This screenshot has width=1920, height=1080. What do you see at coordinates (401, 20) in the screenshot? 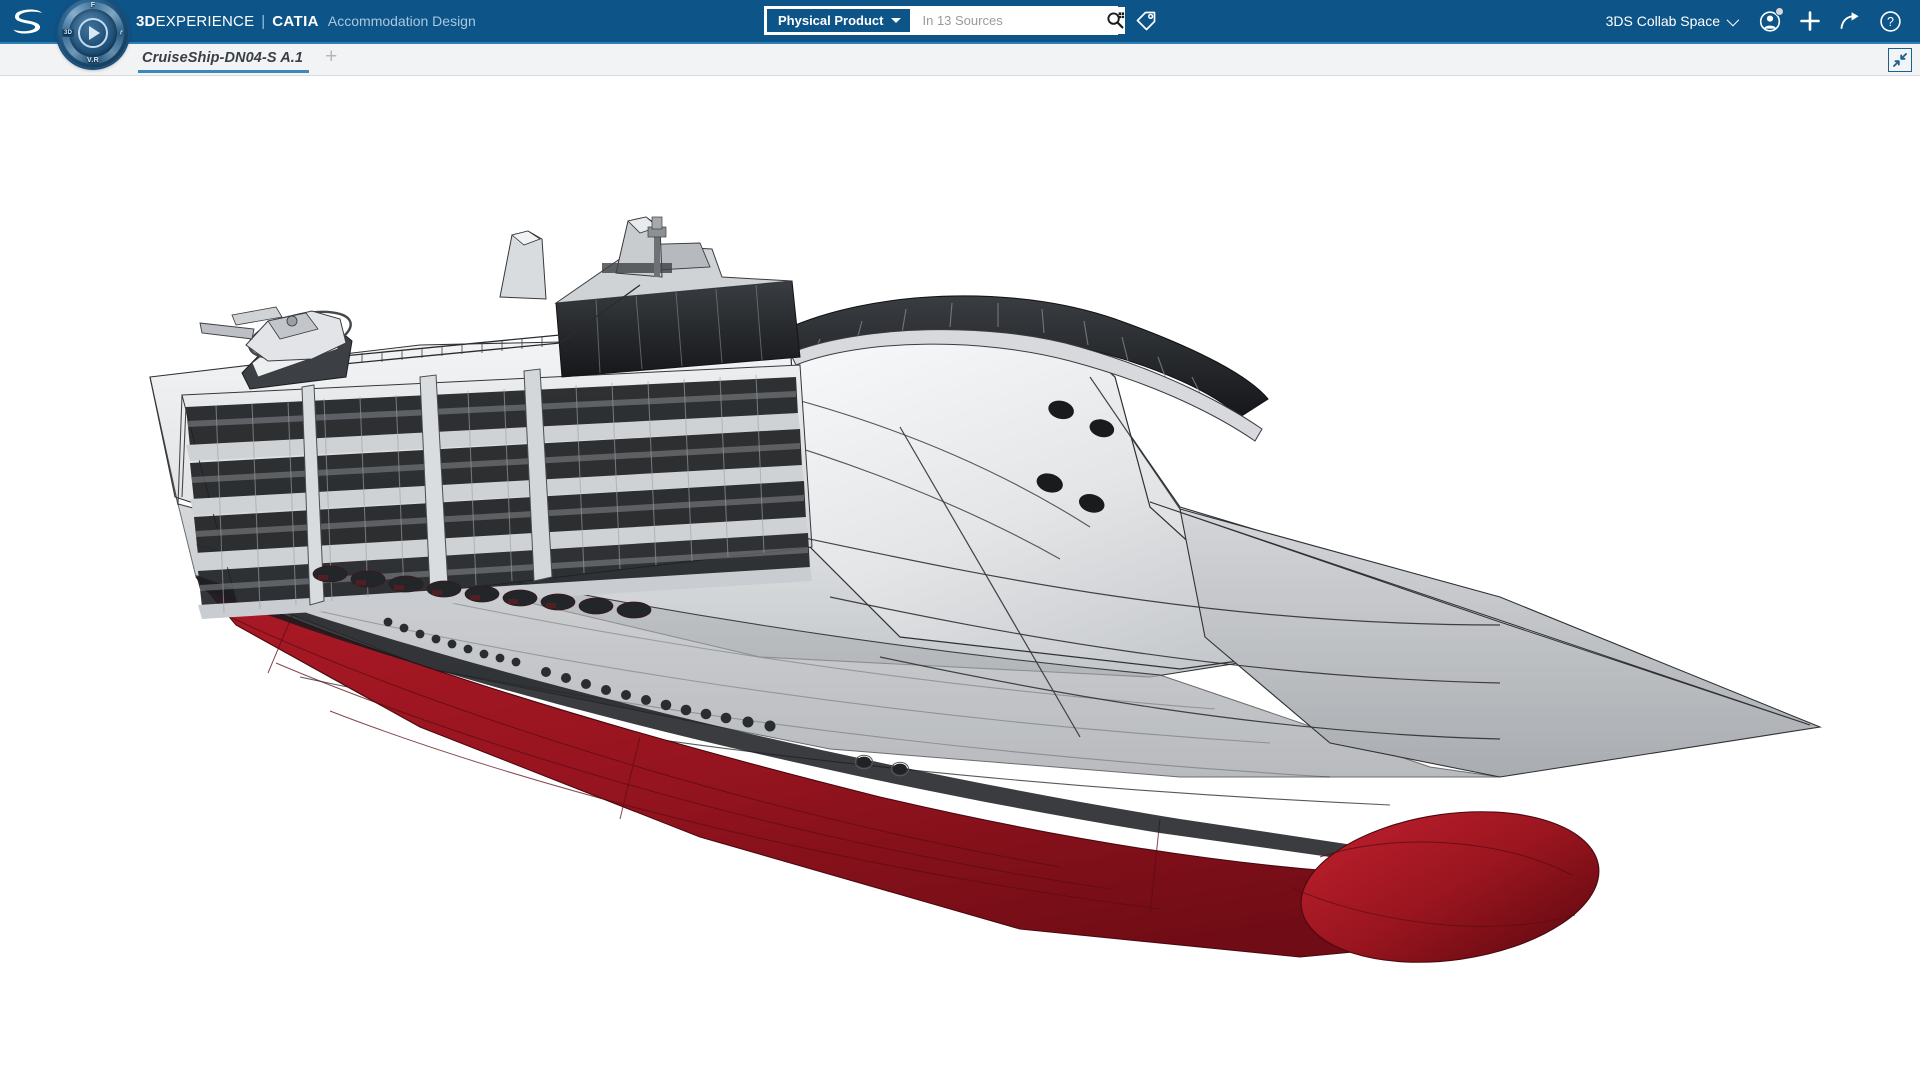
I see `brand-app-name: Accommodation Design` at bounding box center [401, 20].